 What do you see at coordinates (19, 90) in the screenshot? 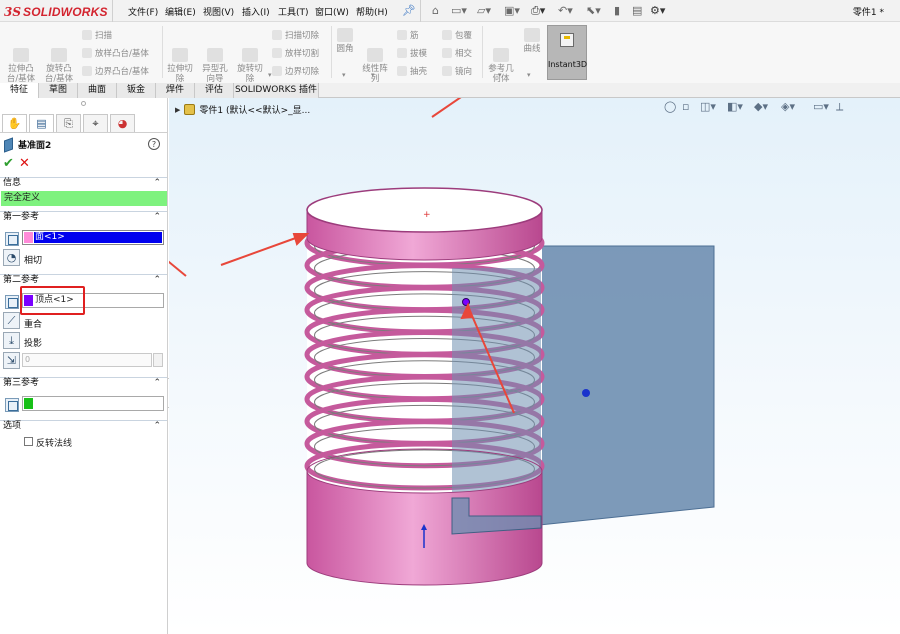
I see `tab-features: 特征` at bounding box center [19, 90].